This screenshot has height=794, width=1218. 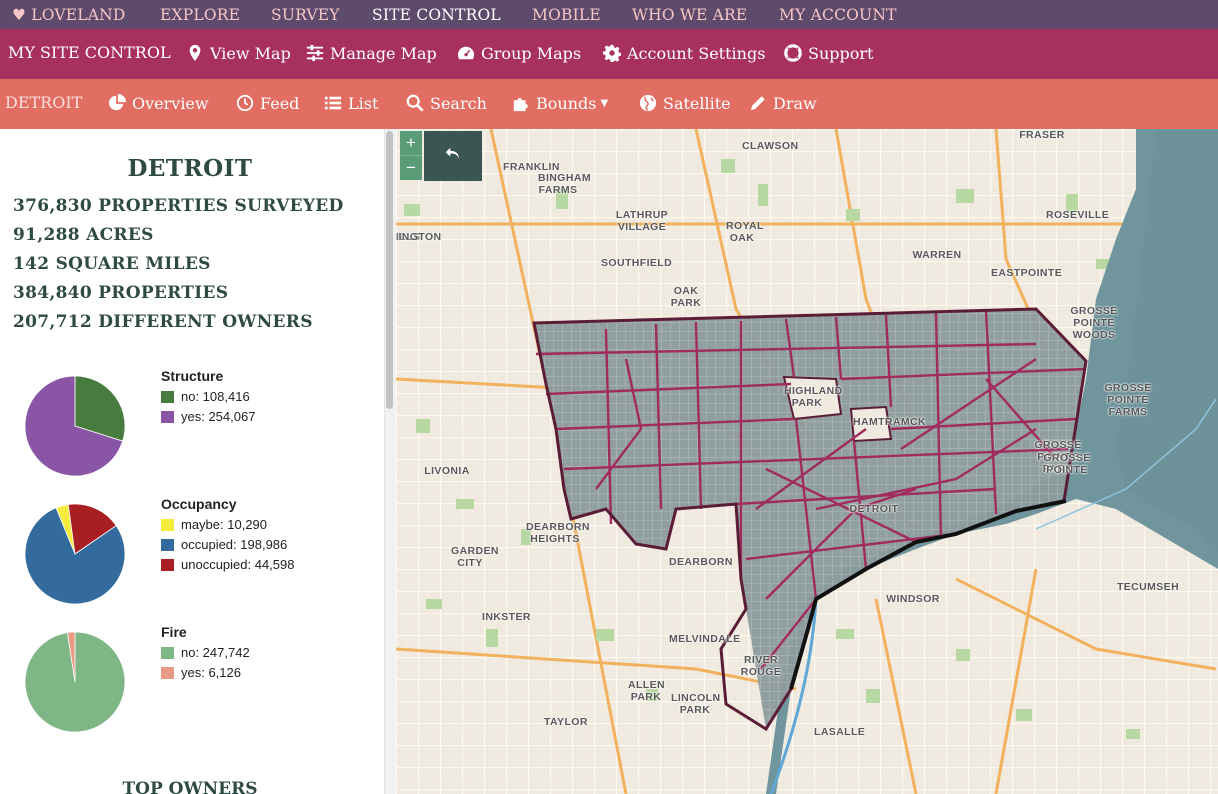 What do you see at coordinates (705, 639) in the screenshot?
I see `map-label: MELVINDALE` at bounding box center [705, 639].